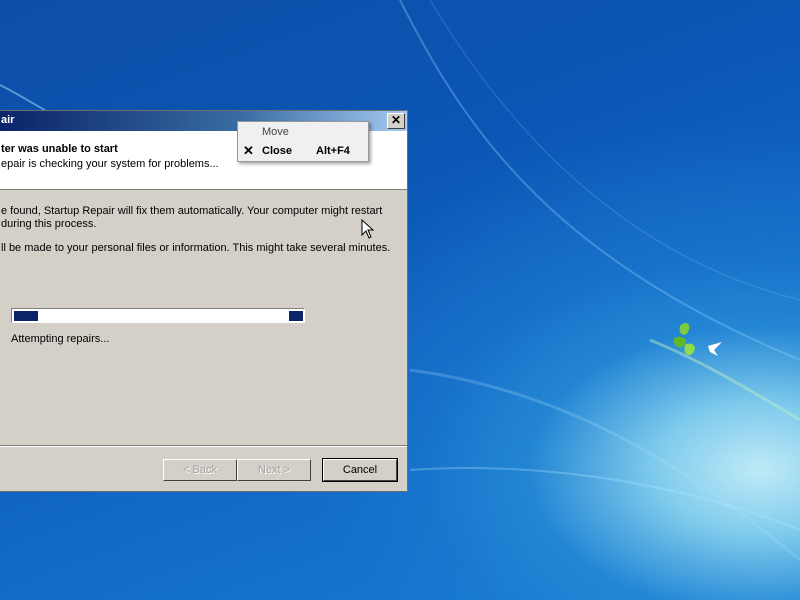 Image resolution: width=800 pixels, height=600 pixels. What do you see at coordinates (303, 151) in the screenshot?
I see `menu-item-close: ✕ Close Alt+F4` at bounding box center [303, 151].